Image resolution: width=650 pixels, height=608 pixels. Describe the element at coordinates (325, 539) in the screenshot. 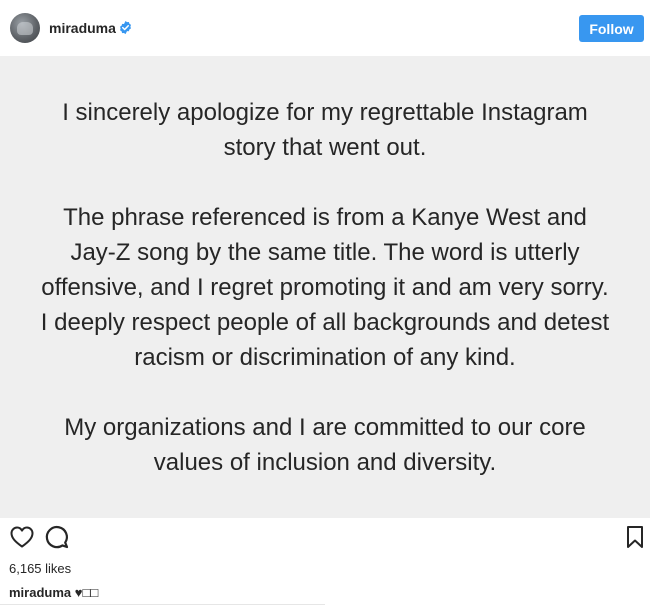

I see `action-bar` at that location.